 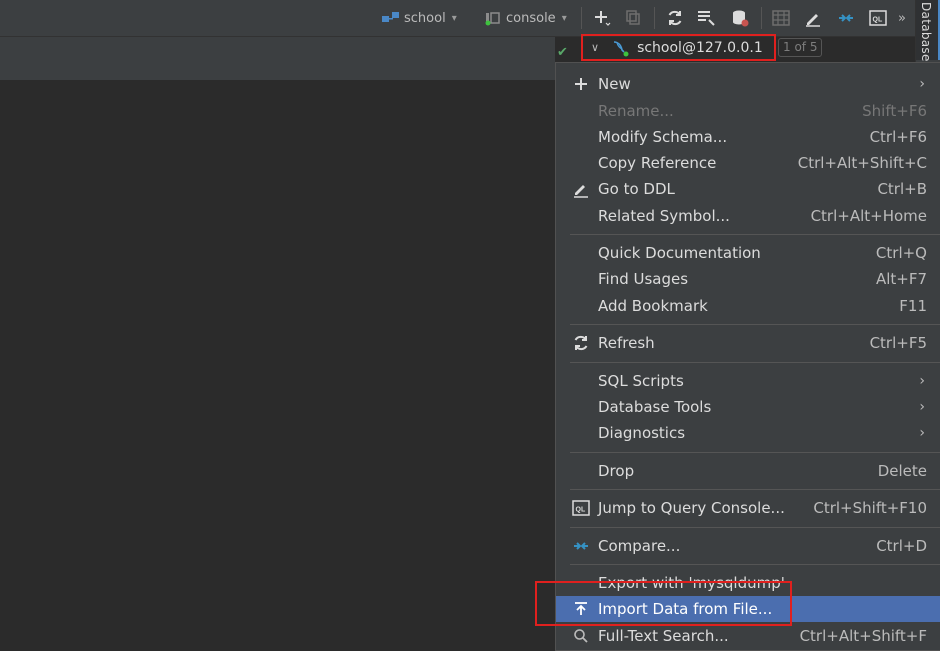 I want to click on menu-item-shortcut: Ctrl+Q, so click(x=901, y=253).